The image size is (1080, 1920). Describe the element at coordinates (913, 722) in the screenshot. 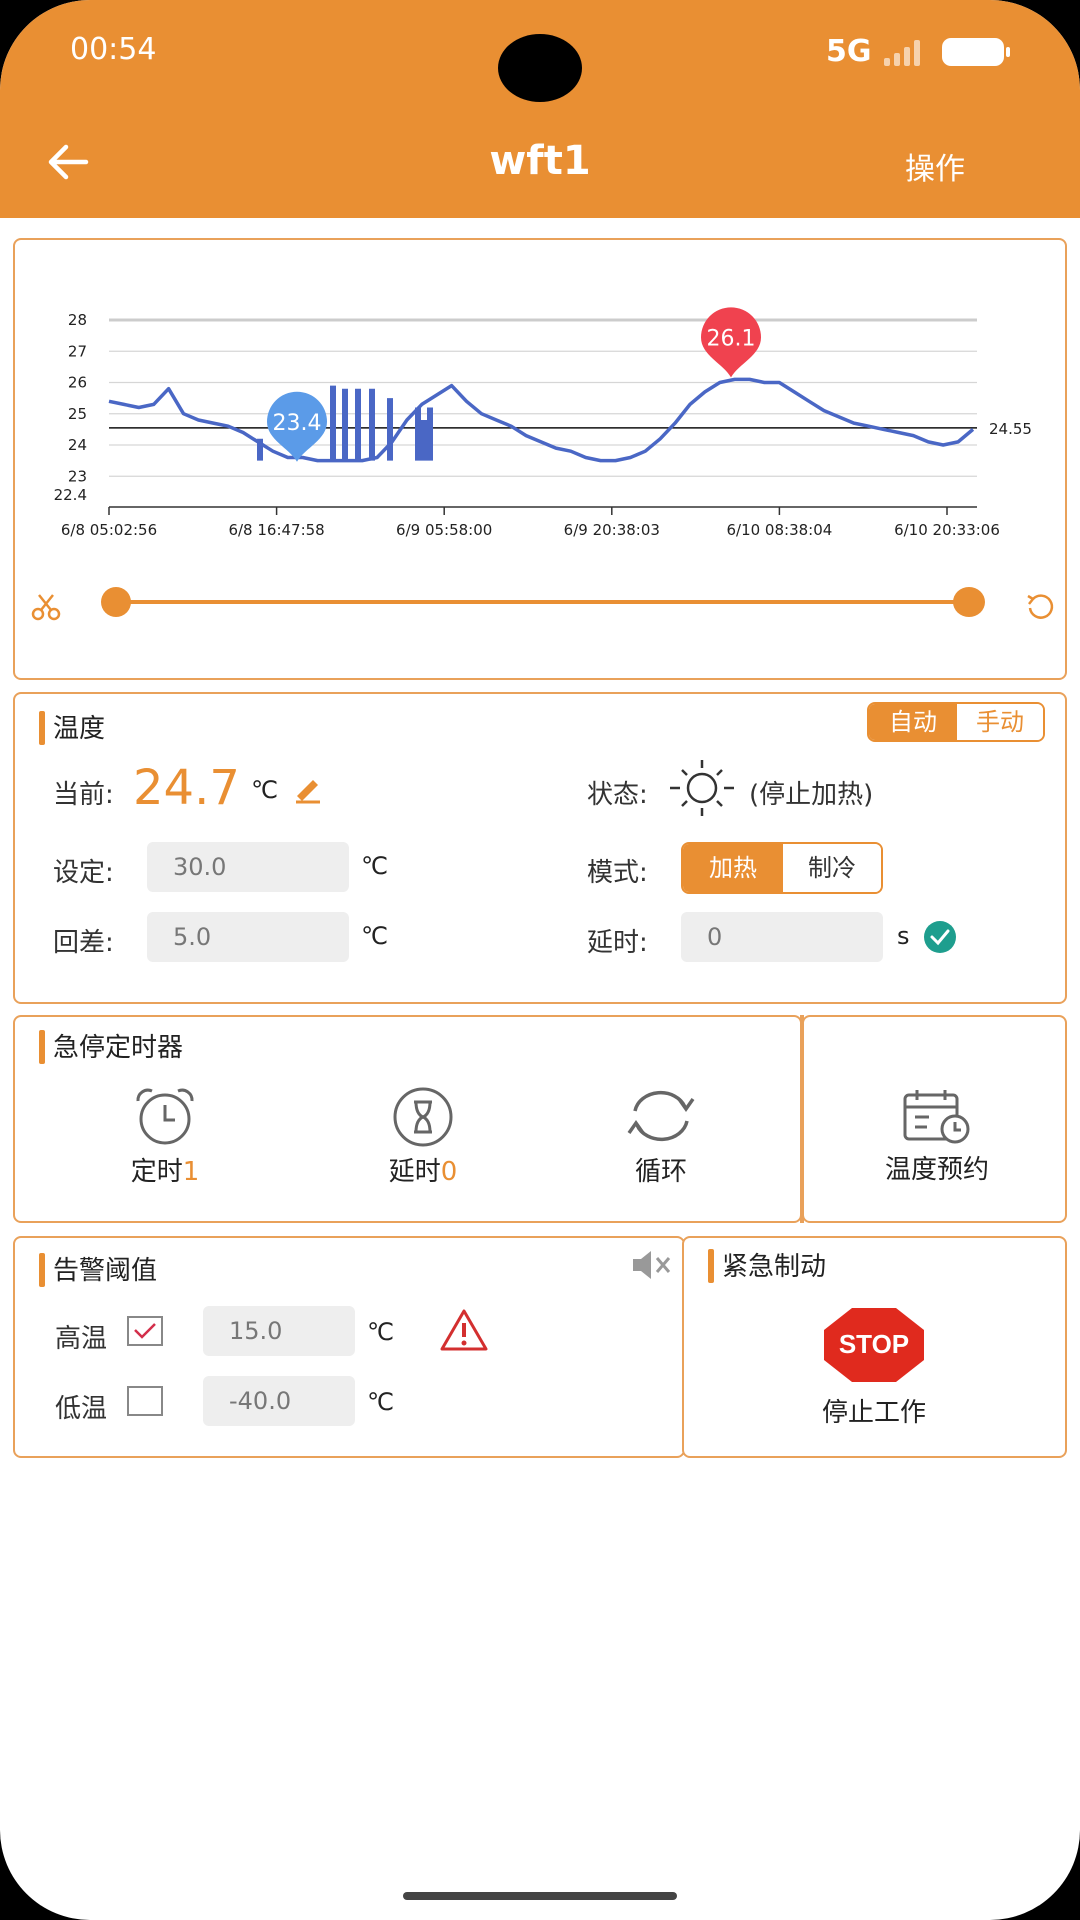

I see `mode-auto-button: 自动` at that location.